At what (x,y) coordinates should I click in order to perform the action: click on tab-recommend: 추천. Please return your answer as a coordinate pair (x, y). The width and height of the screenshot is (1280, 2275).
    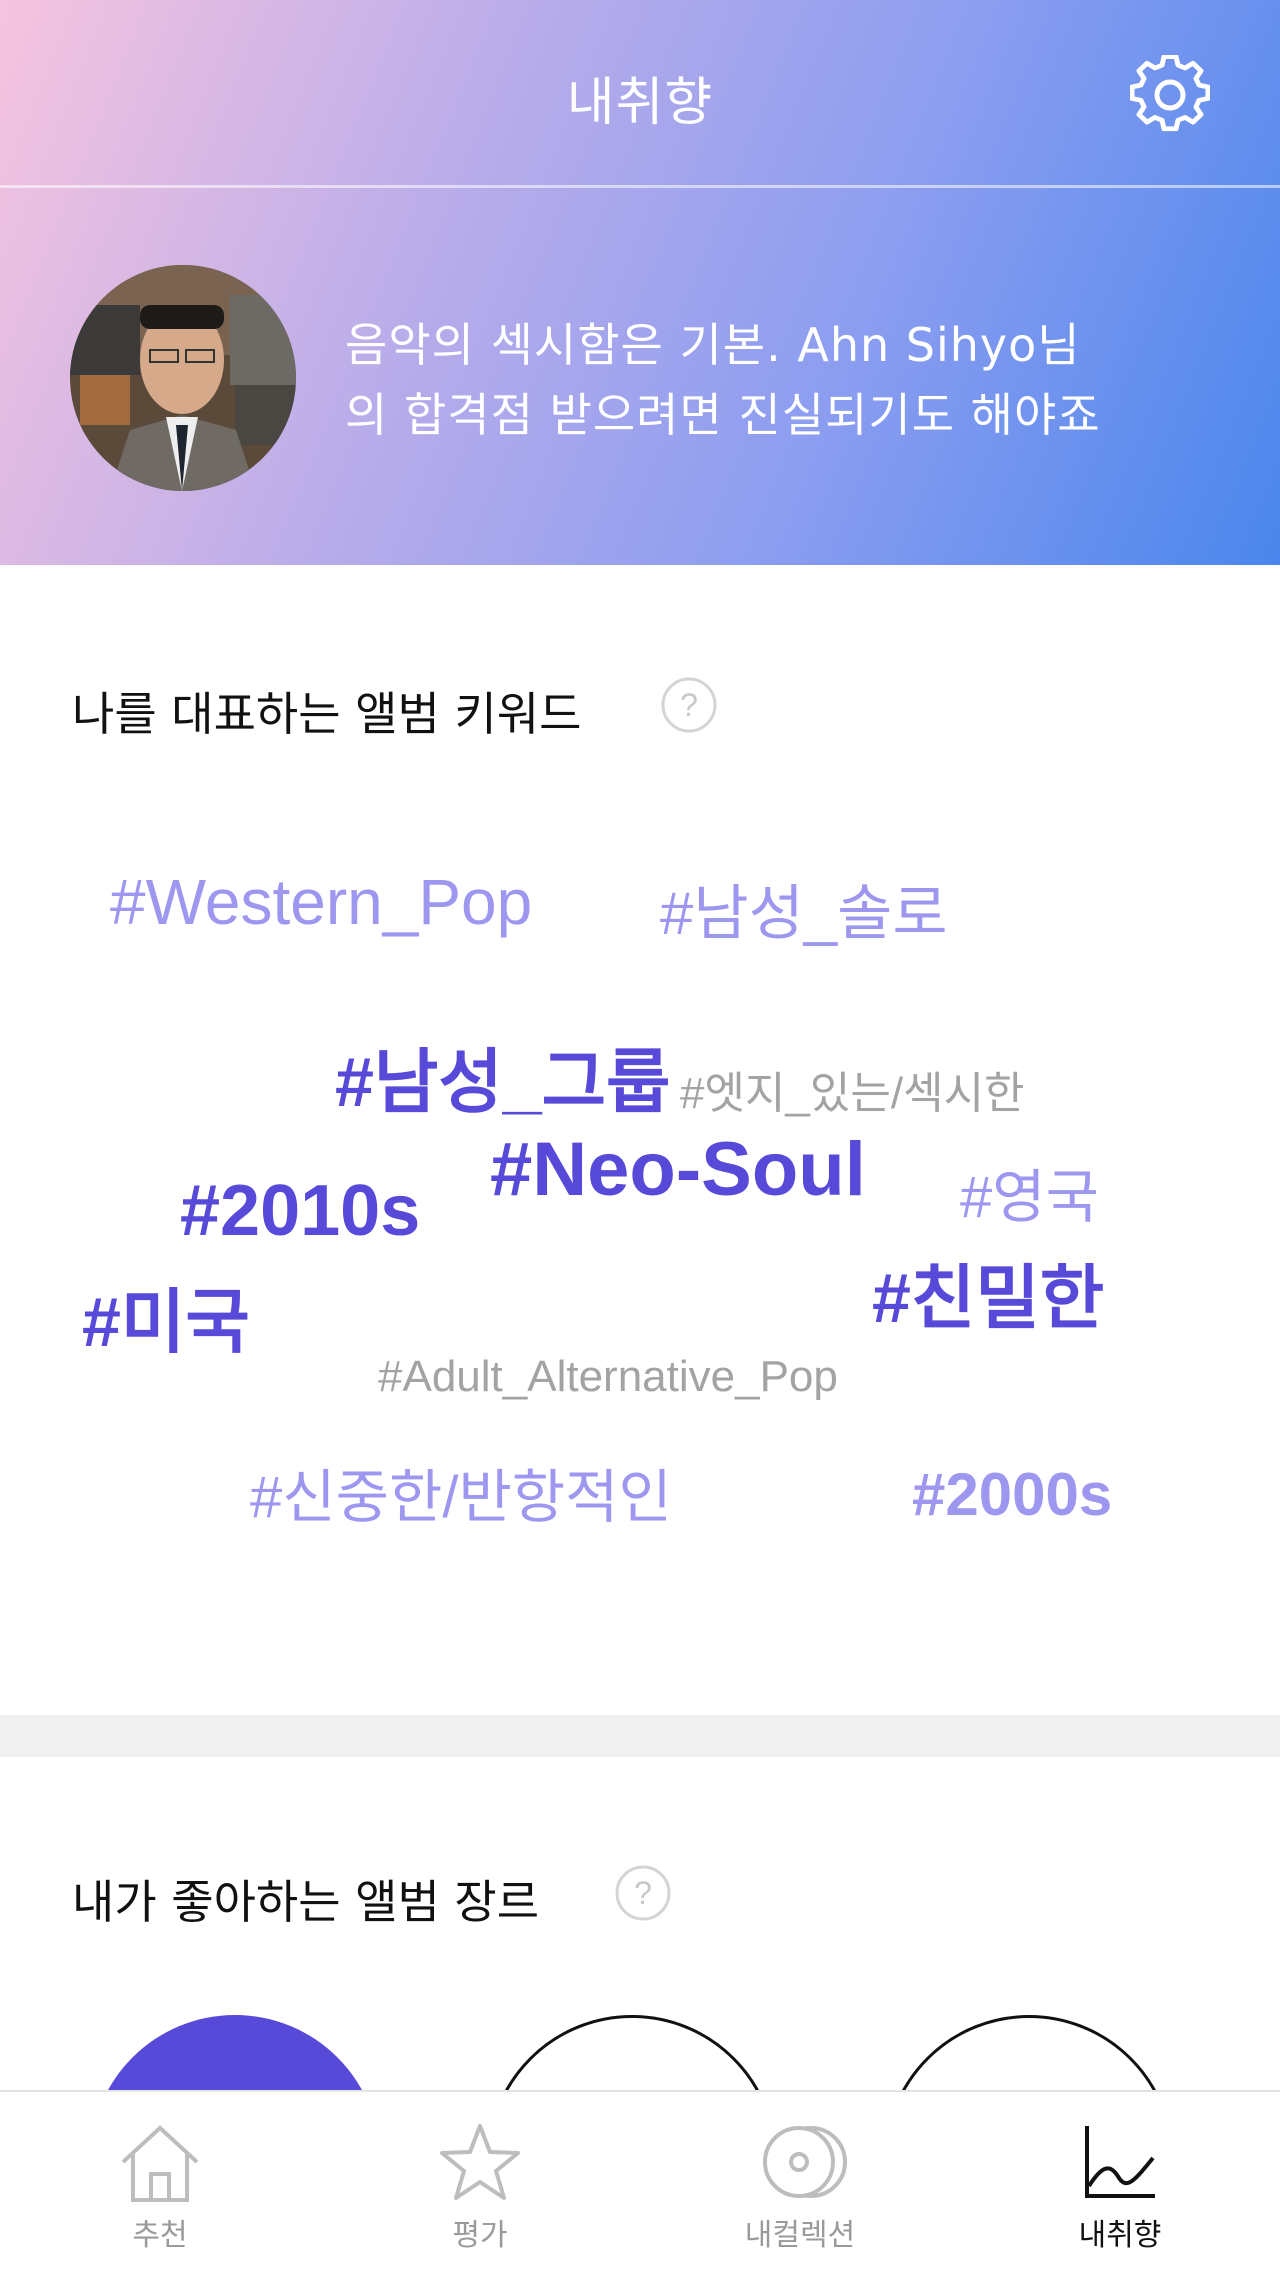
    Looking at the image, I should click on (160, 2183).